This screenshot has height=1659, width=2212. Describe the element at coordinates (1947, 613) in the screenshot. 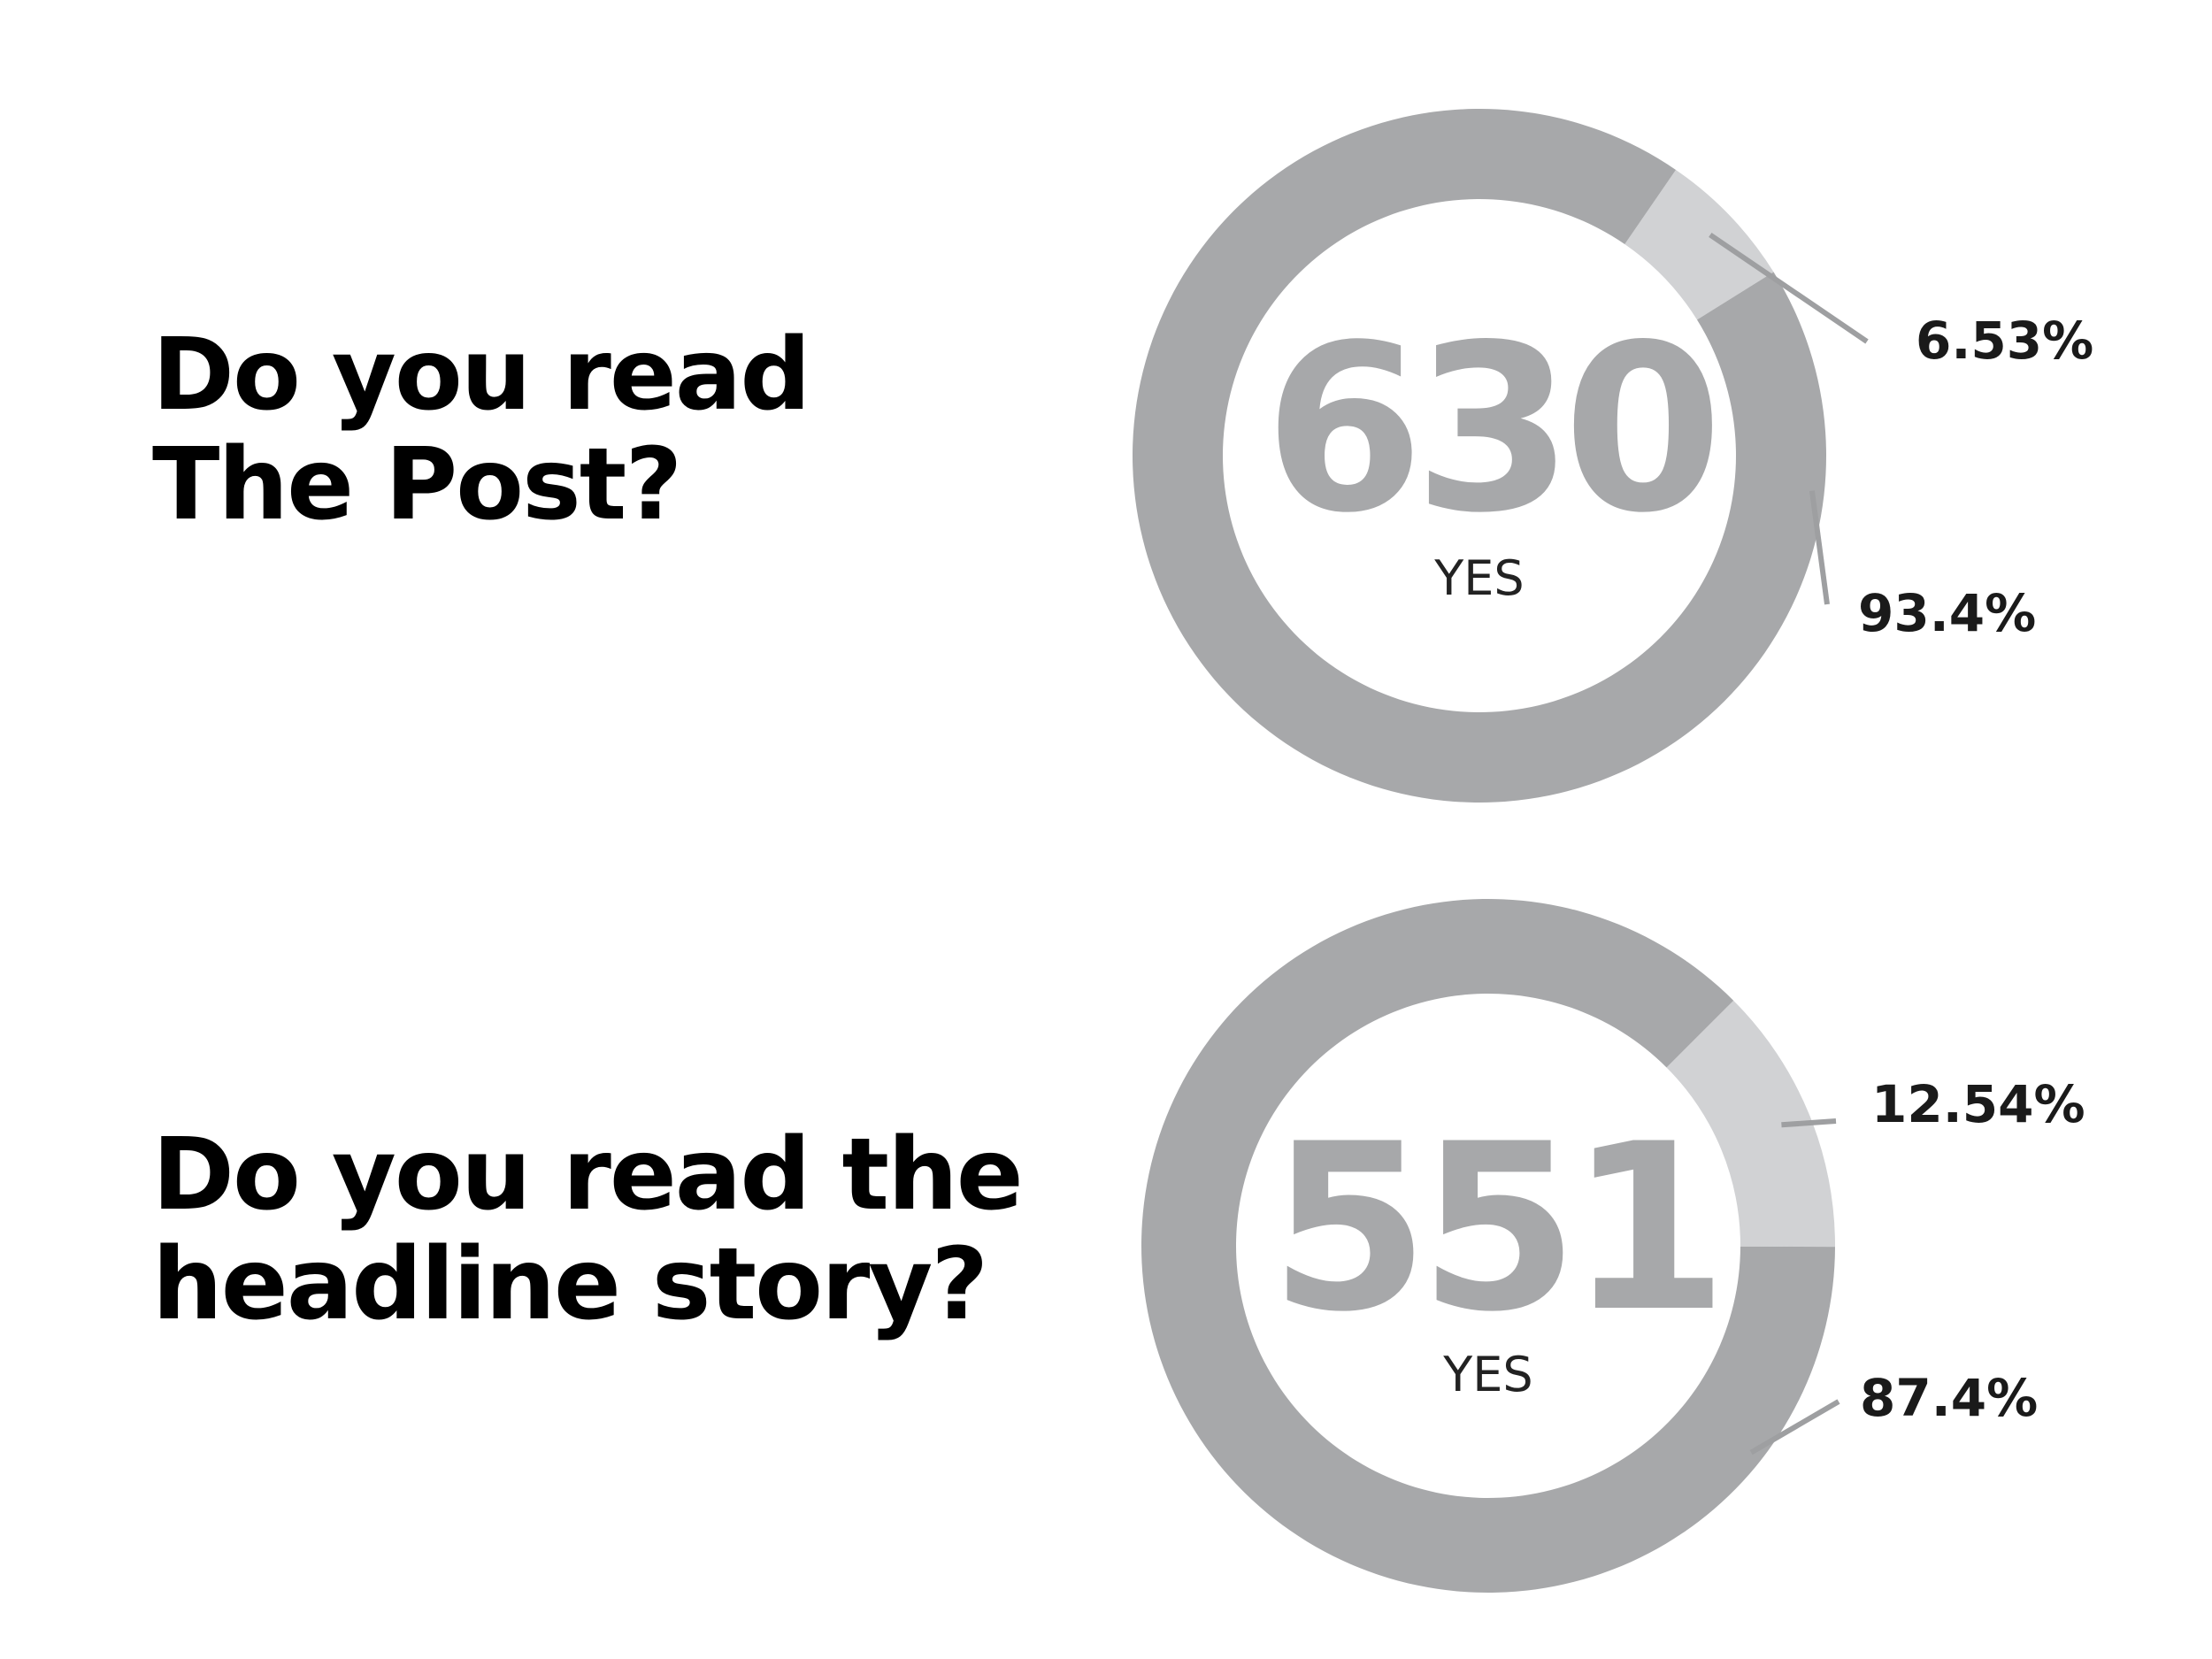

I see `slice-label: 93.4%` at that location.